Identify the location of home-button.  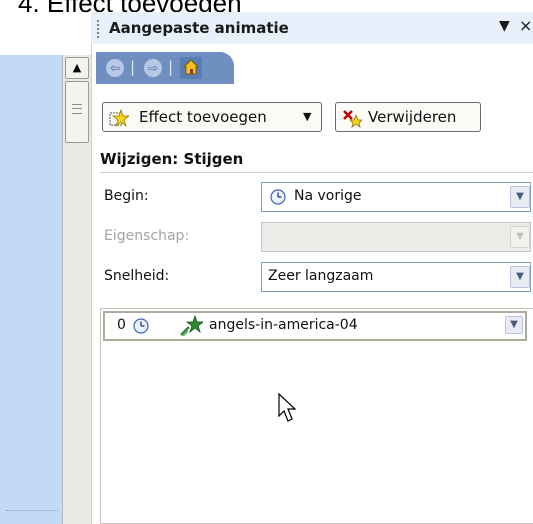
(191, 68).